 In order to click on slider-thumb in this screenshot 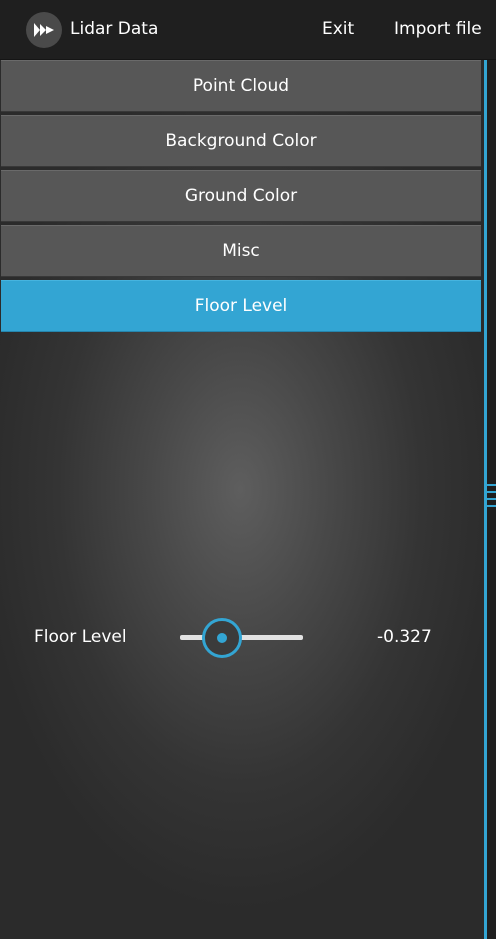, I will do `click(221, 638)`.